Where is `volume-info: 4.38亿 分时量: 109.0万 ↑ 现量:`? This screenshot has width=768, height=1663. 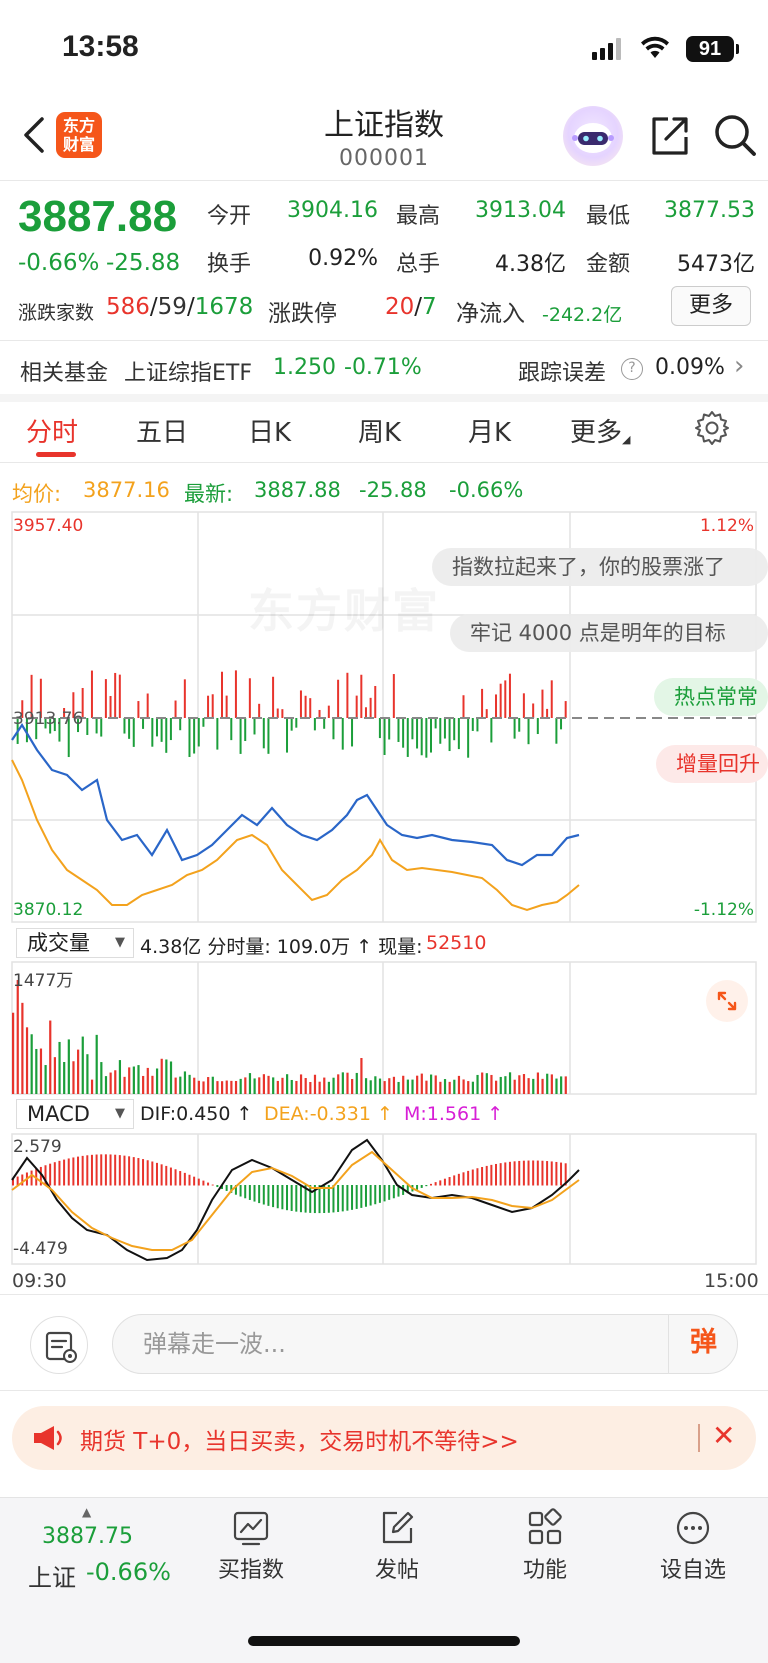
volume-info: 4.38亿 分时量: 109.0万 ↑ 现量: is located at coordinates (281, 947).